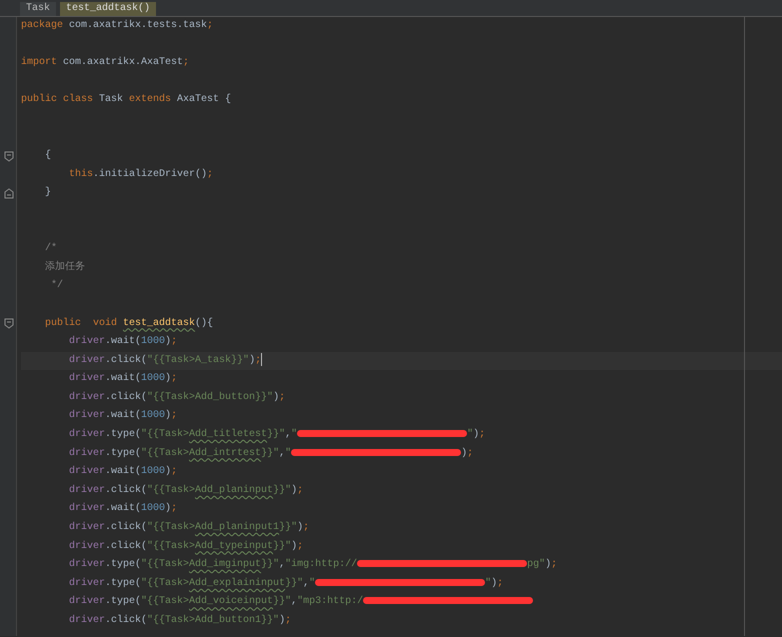 This screenshot has width=782, height=637. Describe the element at coordinates (186, 491) in the screenshot. I see `code-line: driver.click("{{Task>Add_planinput}}");` at that location.